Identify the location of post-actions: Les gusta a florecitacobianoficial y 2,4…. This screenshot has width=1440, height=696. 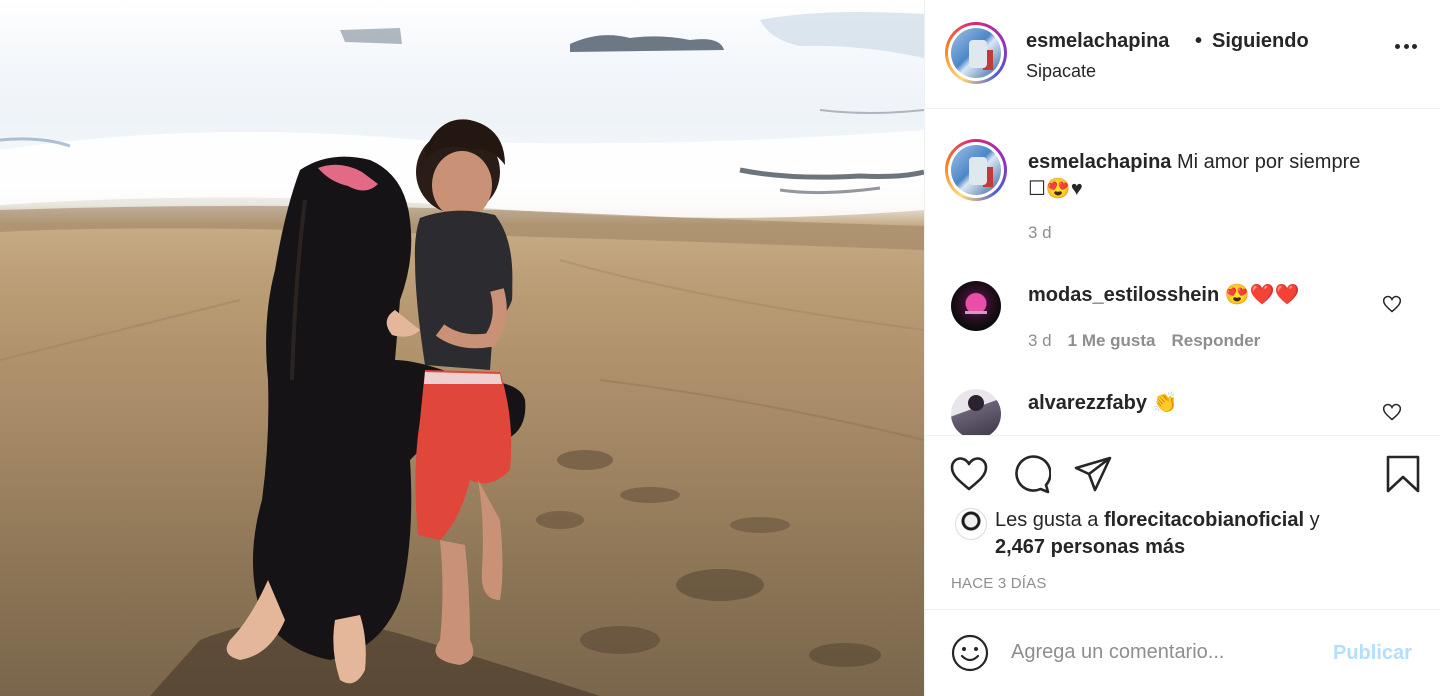
(1182, 522).